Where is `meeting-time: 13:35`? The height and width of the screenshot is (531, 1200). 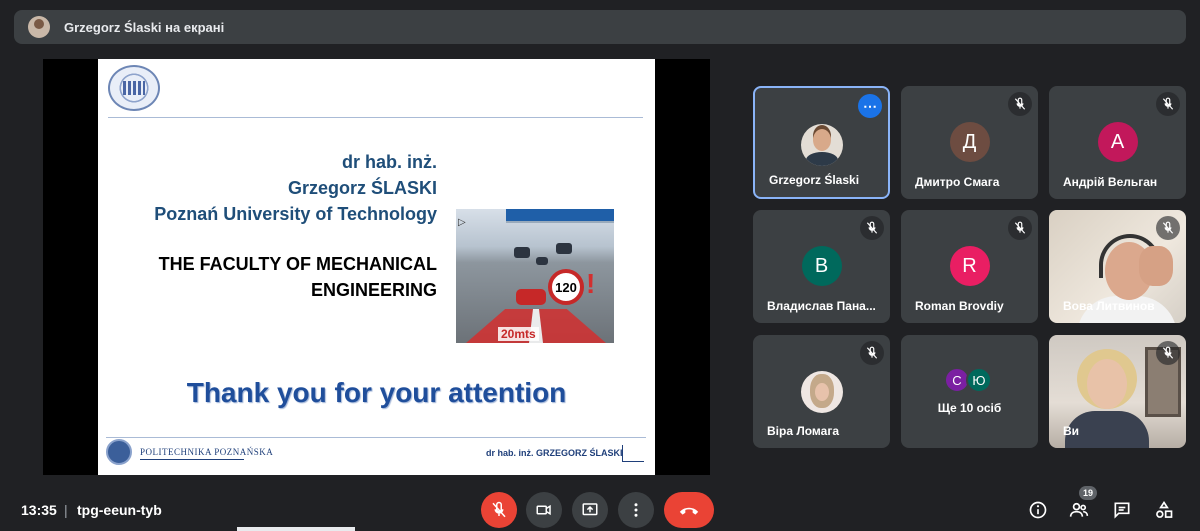
meeting-time: 13:35 is located at coordinates (39, 510).